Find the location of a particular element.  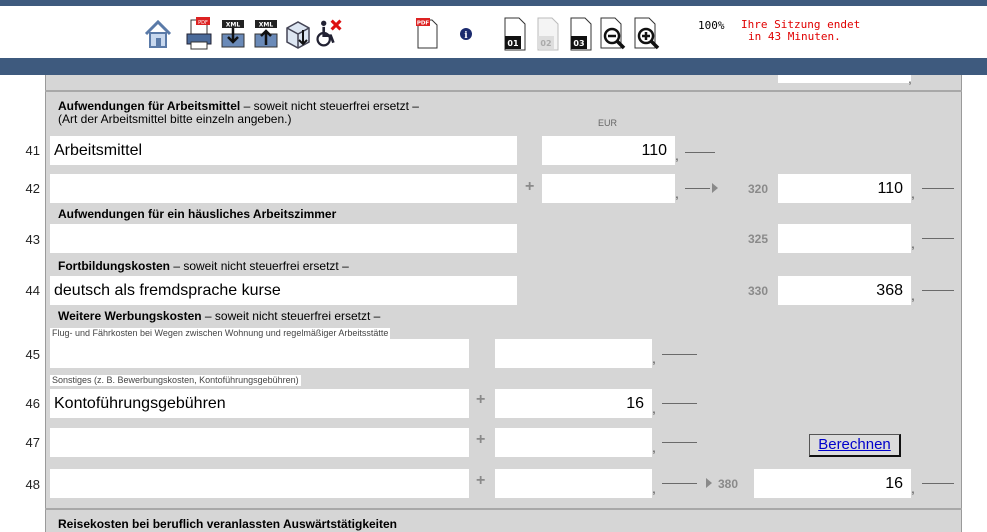

package-icon is located at coordinates (298, 33).